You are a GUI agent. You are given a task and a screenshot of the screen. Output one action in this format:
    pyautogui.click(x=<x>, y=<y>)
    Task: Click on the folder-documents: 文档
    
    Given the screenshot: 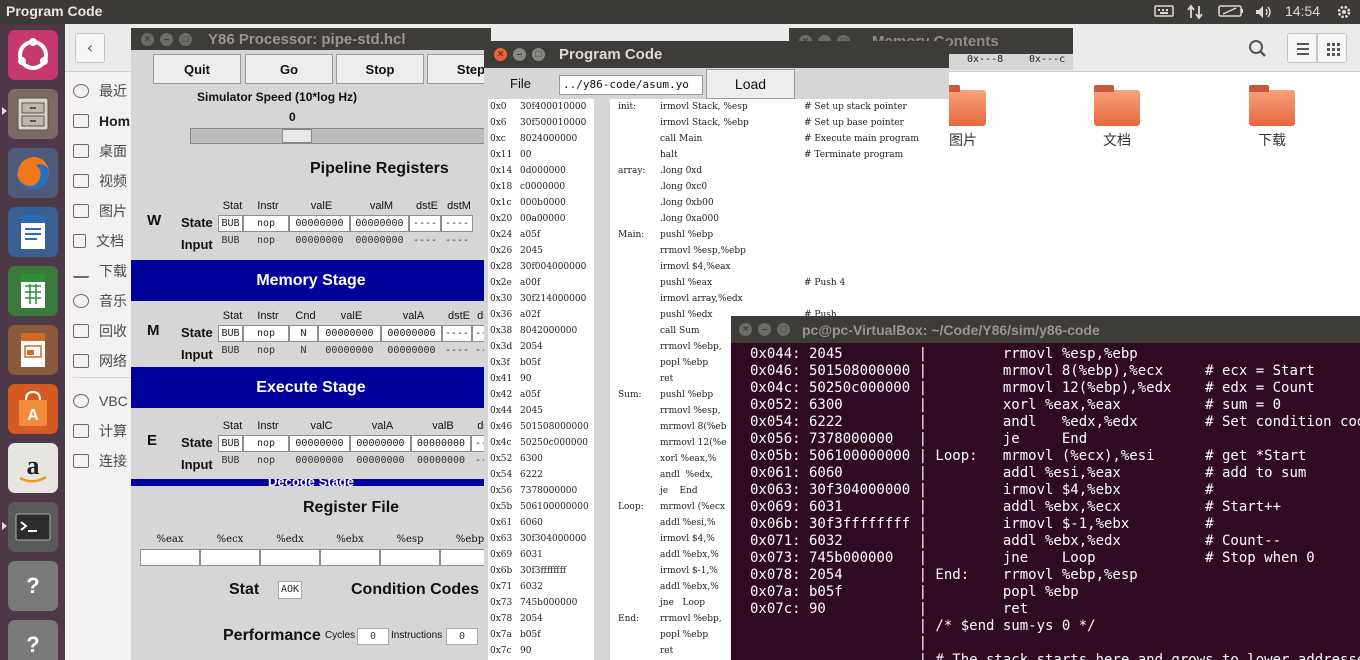 What is the action you would take?
    pyautogui.click(x=1117, y=117)
    